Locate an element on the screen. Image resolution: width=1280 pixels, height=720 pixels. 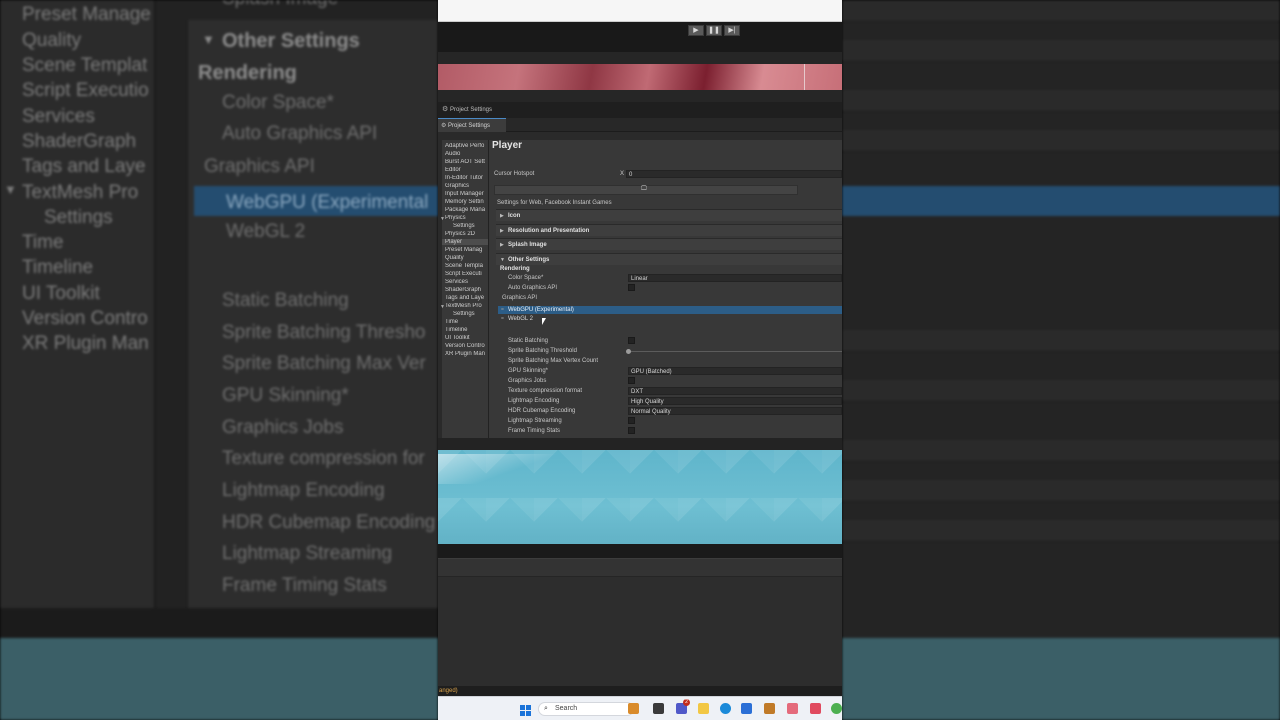
auto-graphics-label: Auto Graphics API is located at coordinates (533, 288).